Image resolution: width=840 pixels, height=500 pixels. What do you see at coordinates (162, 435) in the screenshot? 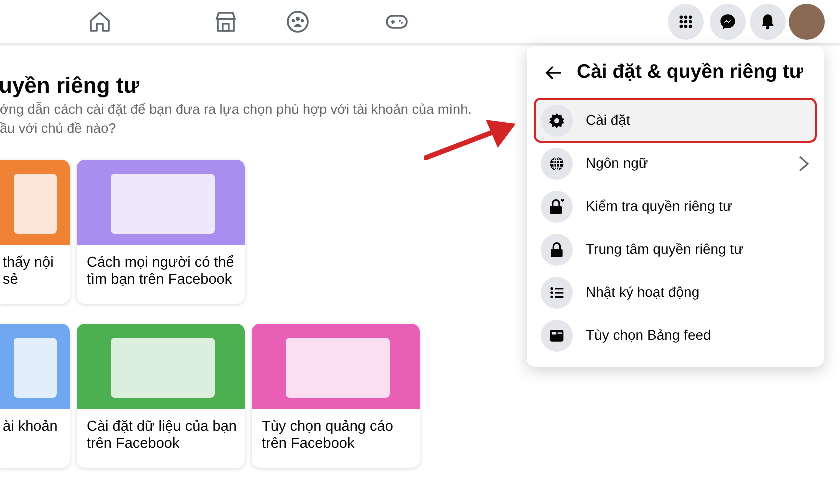
I see `card-title: Cài đặt dữ liệu của bạn trên Facebook` at bounding box center [162, 435].